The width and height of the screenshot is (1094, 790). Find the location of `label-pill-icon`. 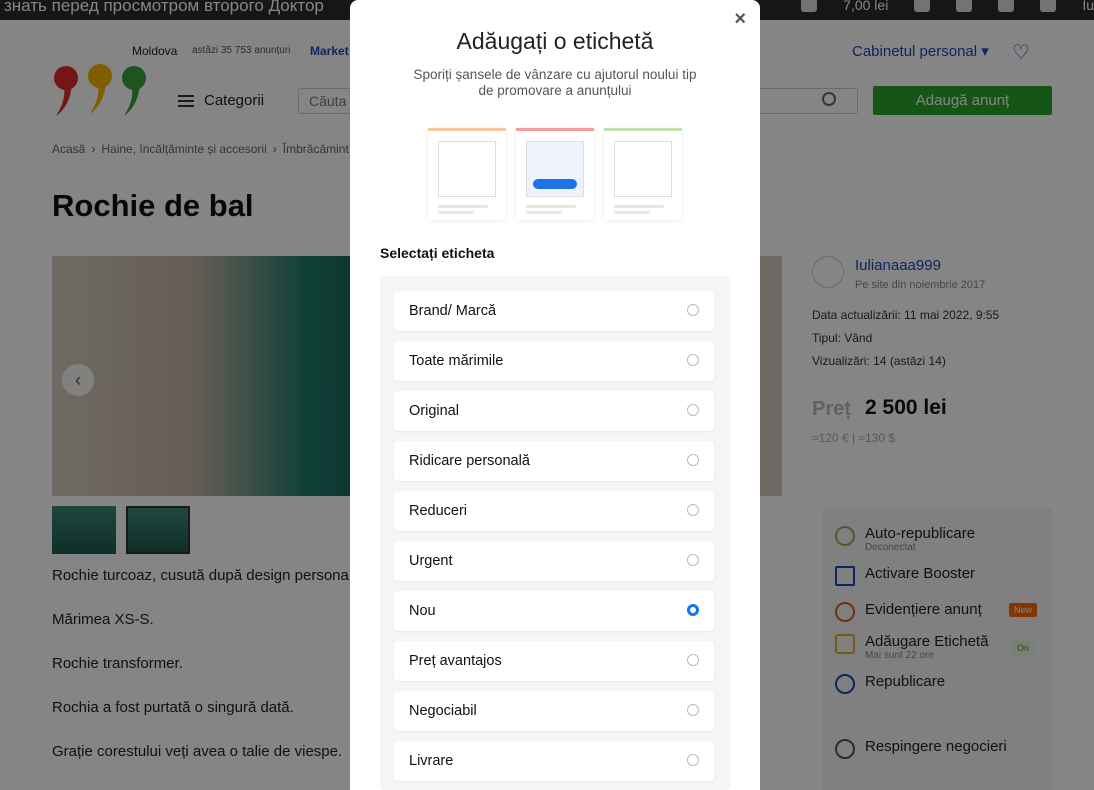

label-pill-icon is located at coordinates (555, 184).